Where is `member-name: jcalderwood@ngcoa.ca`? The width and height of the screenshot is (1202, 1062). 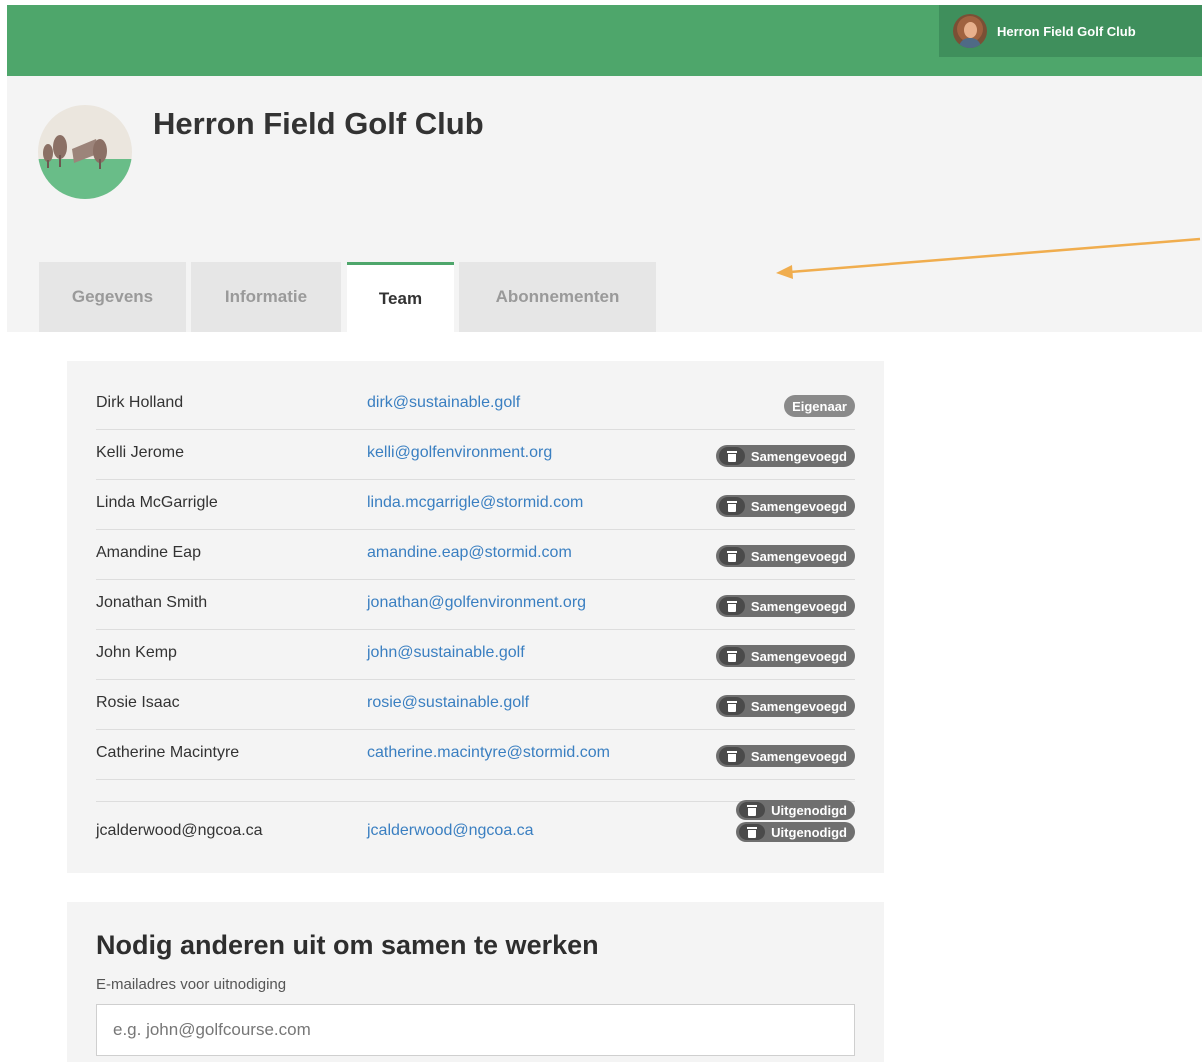
member-name: jcalderwood@ngcoa.ca is located at coordinates (179, 830).